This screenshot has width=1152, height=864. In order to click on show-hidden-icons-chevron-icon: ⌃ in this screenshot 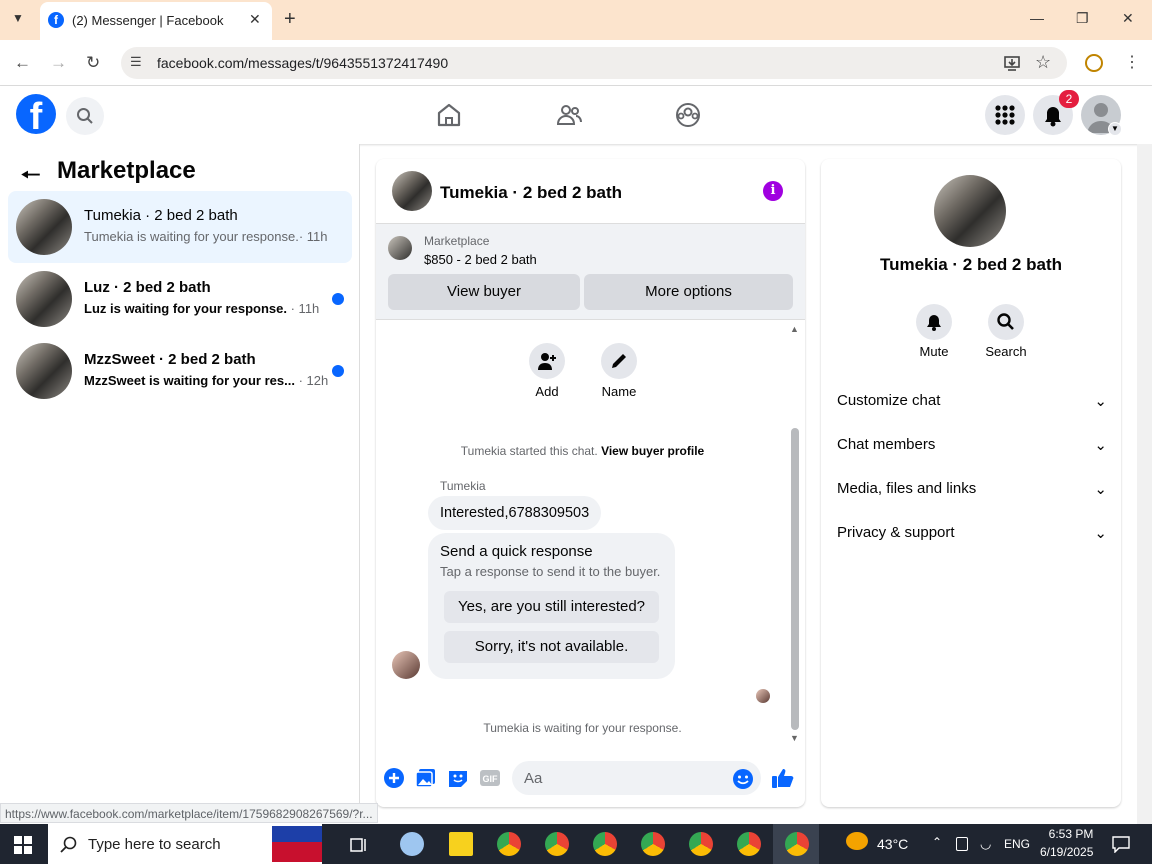, I will do `click(937, 842)`.